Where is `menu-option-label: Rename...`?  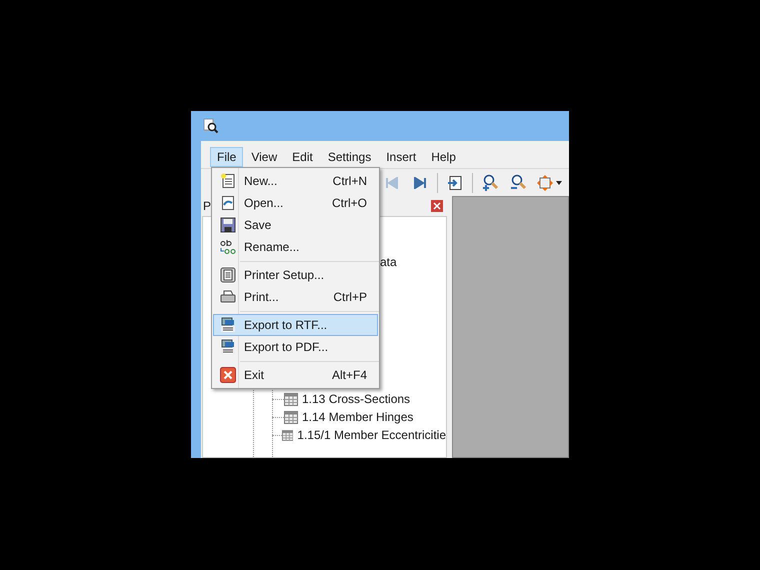
menu-option-label: Rename... is located at coordinates (272, 247).